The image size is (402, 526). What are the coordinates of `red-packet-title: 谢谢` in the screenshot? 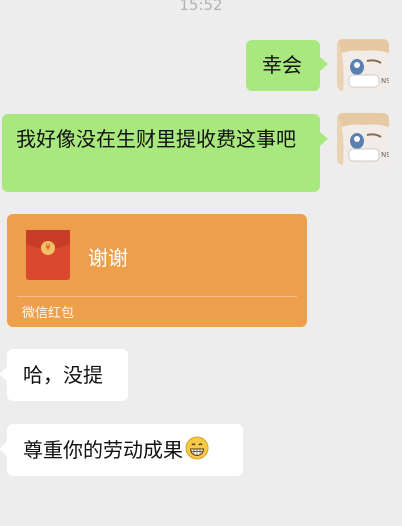 It's located at (108, 258).